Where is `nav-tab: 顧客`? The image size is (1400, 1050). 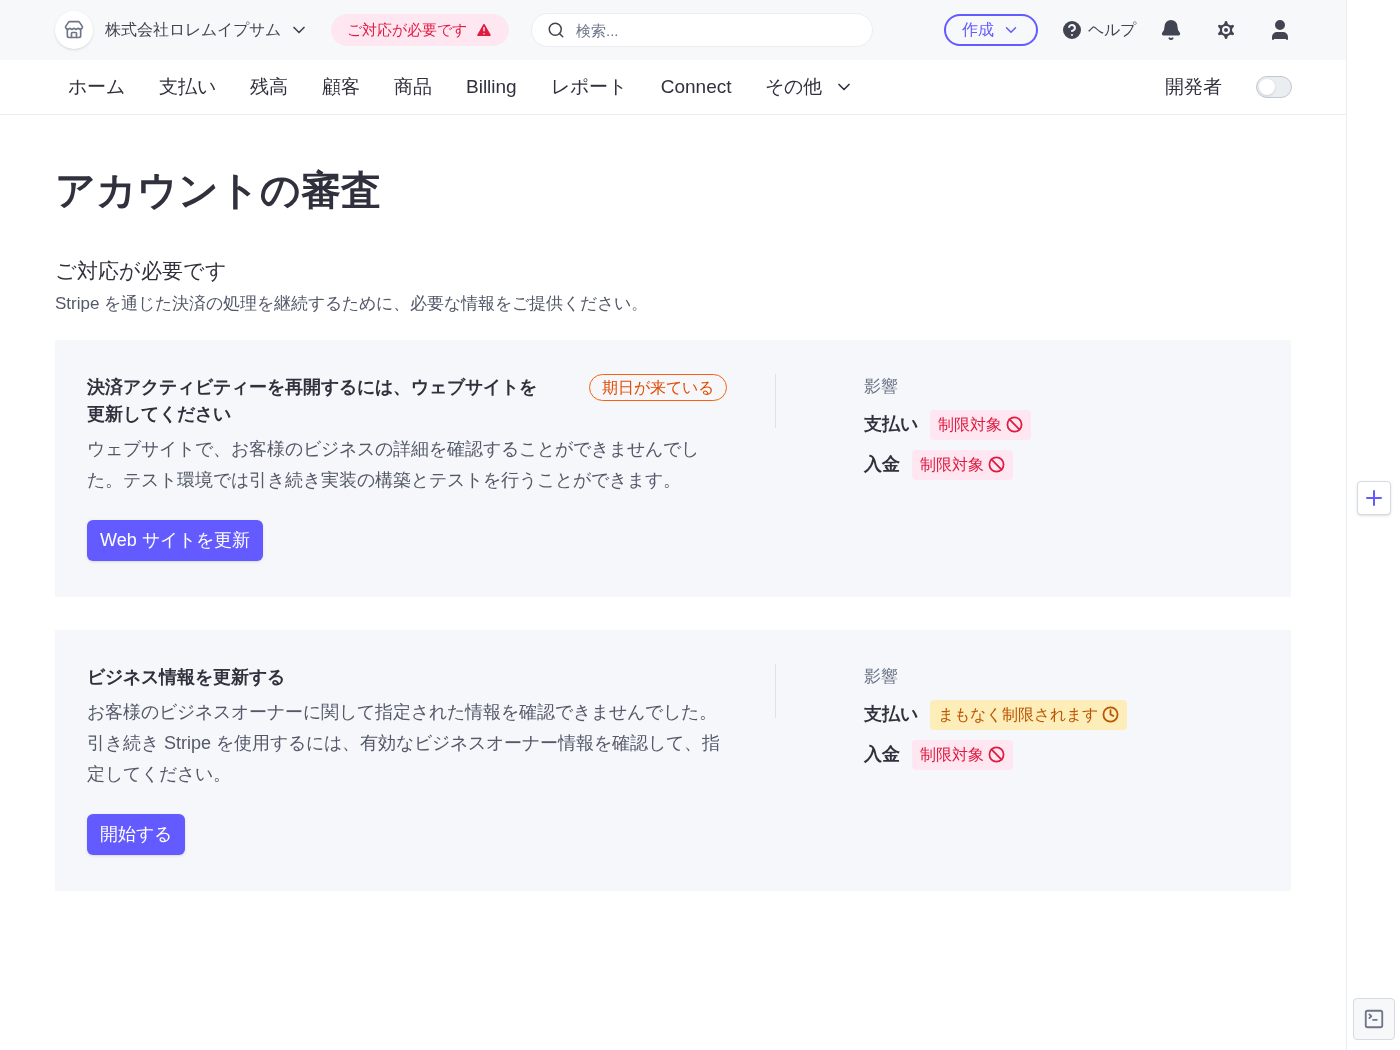
nav-tab: 顧客 is located at coordinates (341, 87).